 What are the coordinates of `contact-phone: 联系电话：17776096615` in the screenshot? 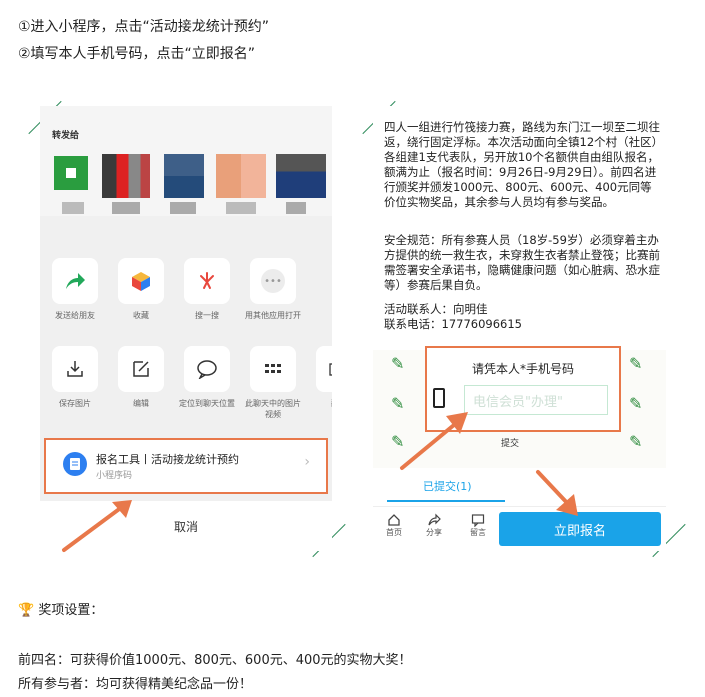 It's located at (453, 324).